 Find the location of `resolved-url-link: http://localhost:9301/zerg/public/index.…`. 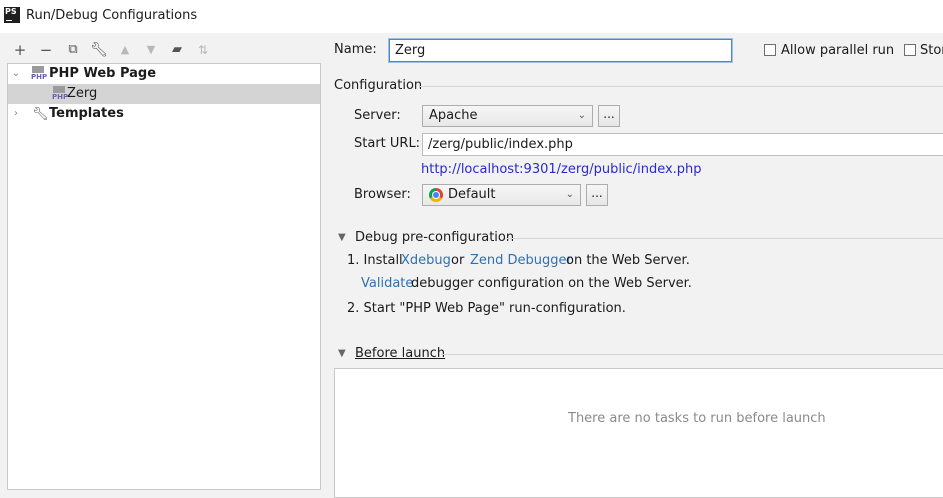

resolved-url-link: http://localhost:9301/zerg/public/index.… is located at coordinates (561, 169).